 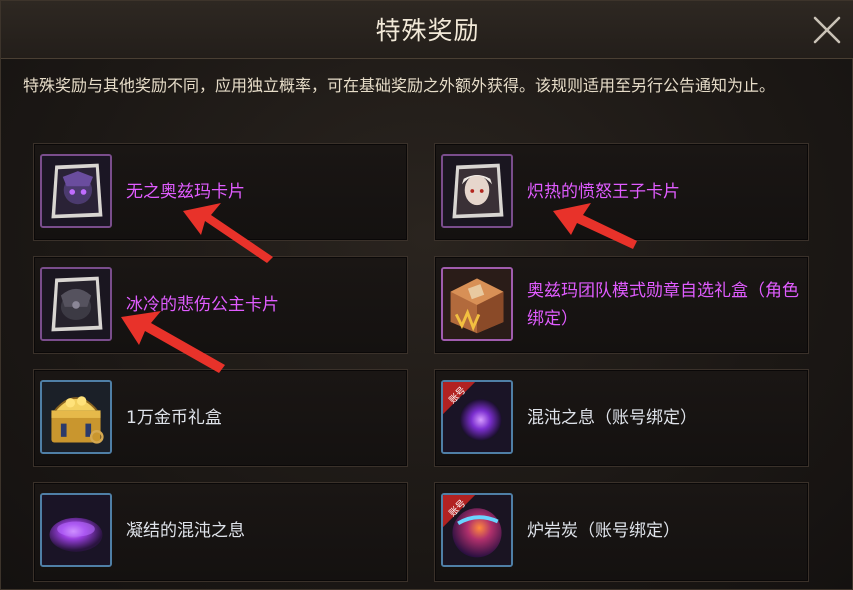 I want to click on reward-label: 炉岩炭（账号绑定）, so click(x=603, y=531).